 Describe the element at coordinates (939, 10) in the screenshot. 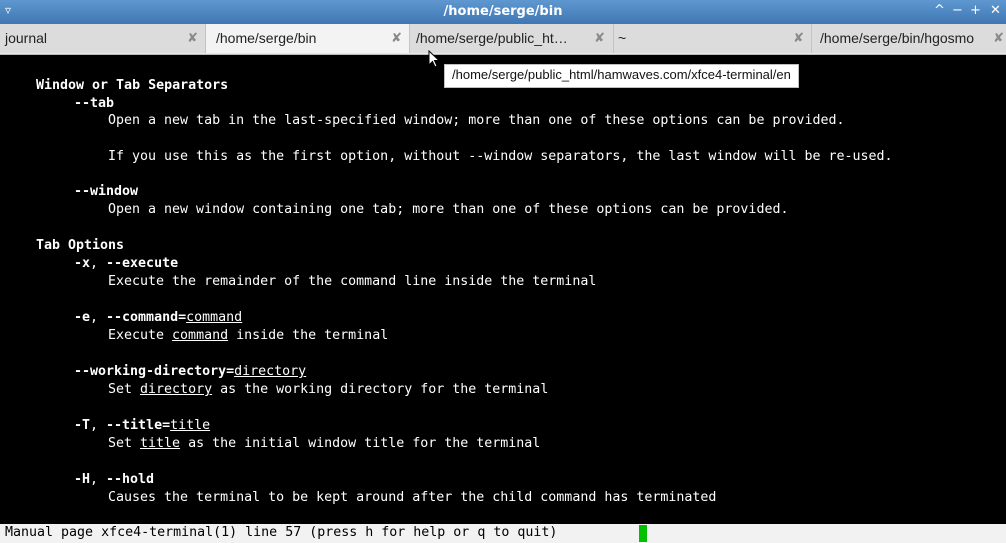

I see `shade-icon: ^` at that location.